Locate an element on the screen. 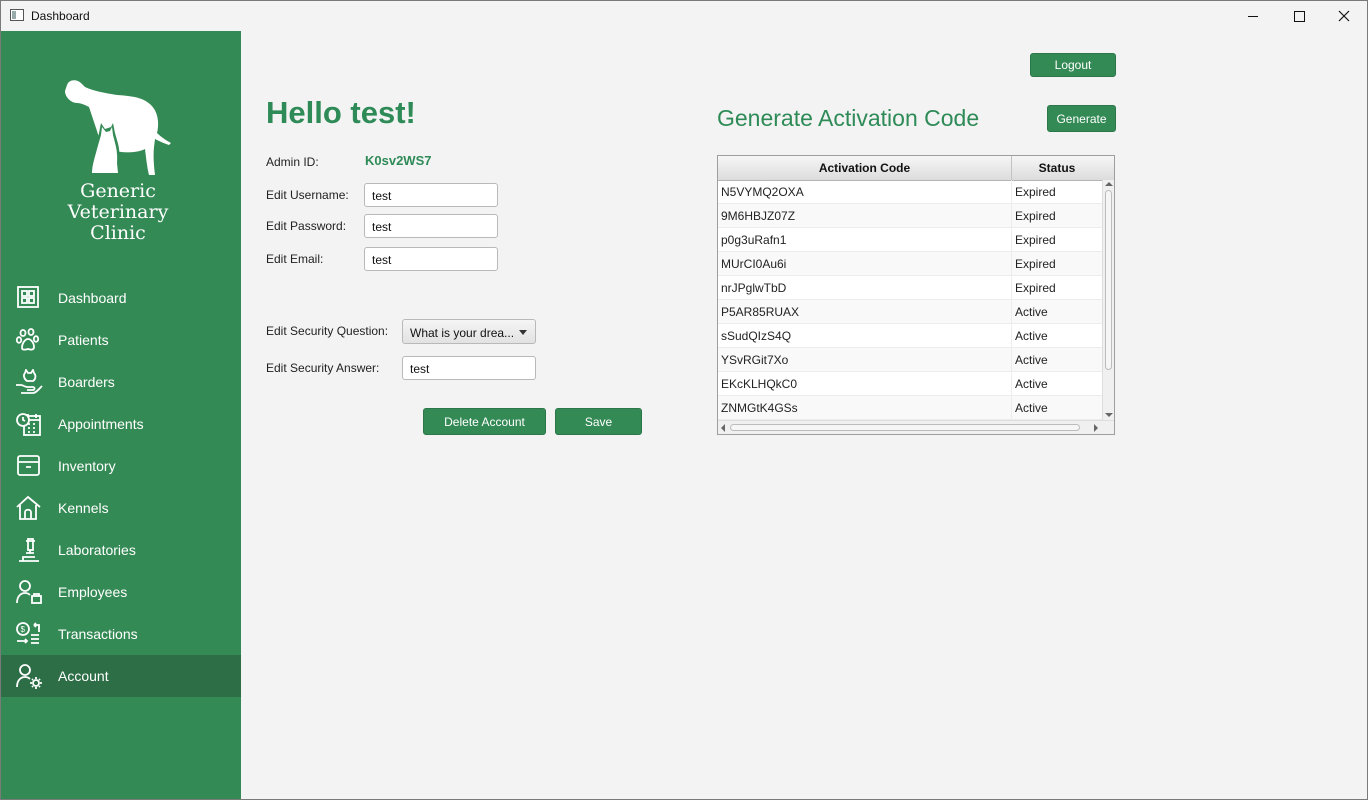 This screenshot has width=1368, height=800. table-row: 9M6HBJZ07Z Expired is located at coordinates (910, 216).